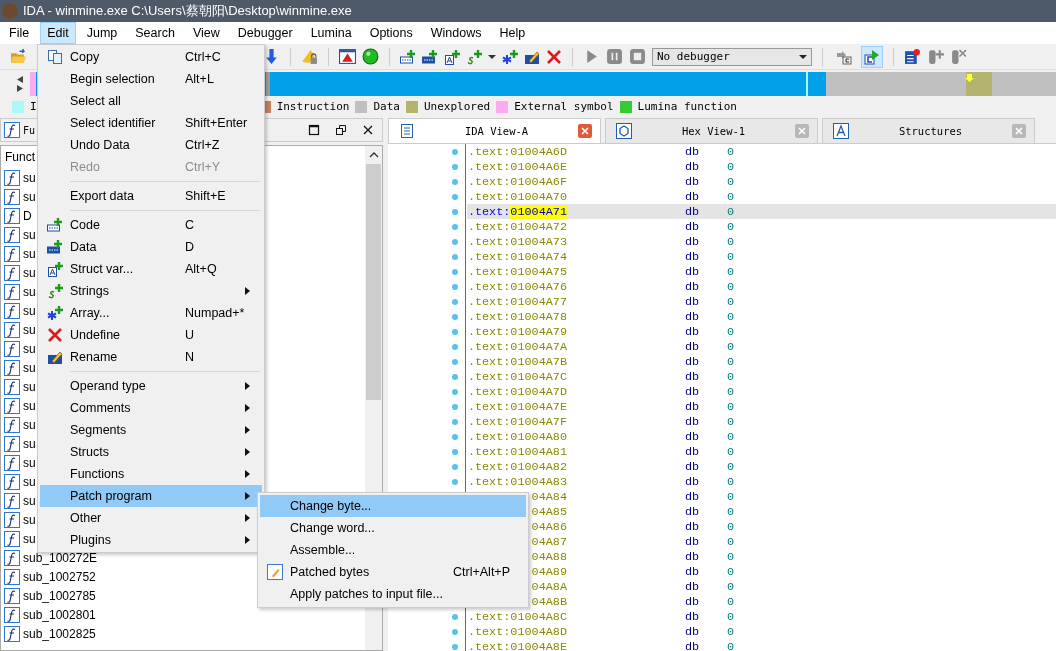  What do you see at coordinates (494, 130) in the screenshot?
I see `tab: IDA View-A` at bounding box center [494, 130].